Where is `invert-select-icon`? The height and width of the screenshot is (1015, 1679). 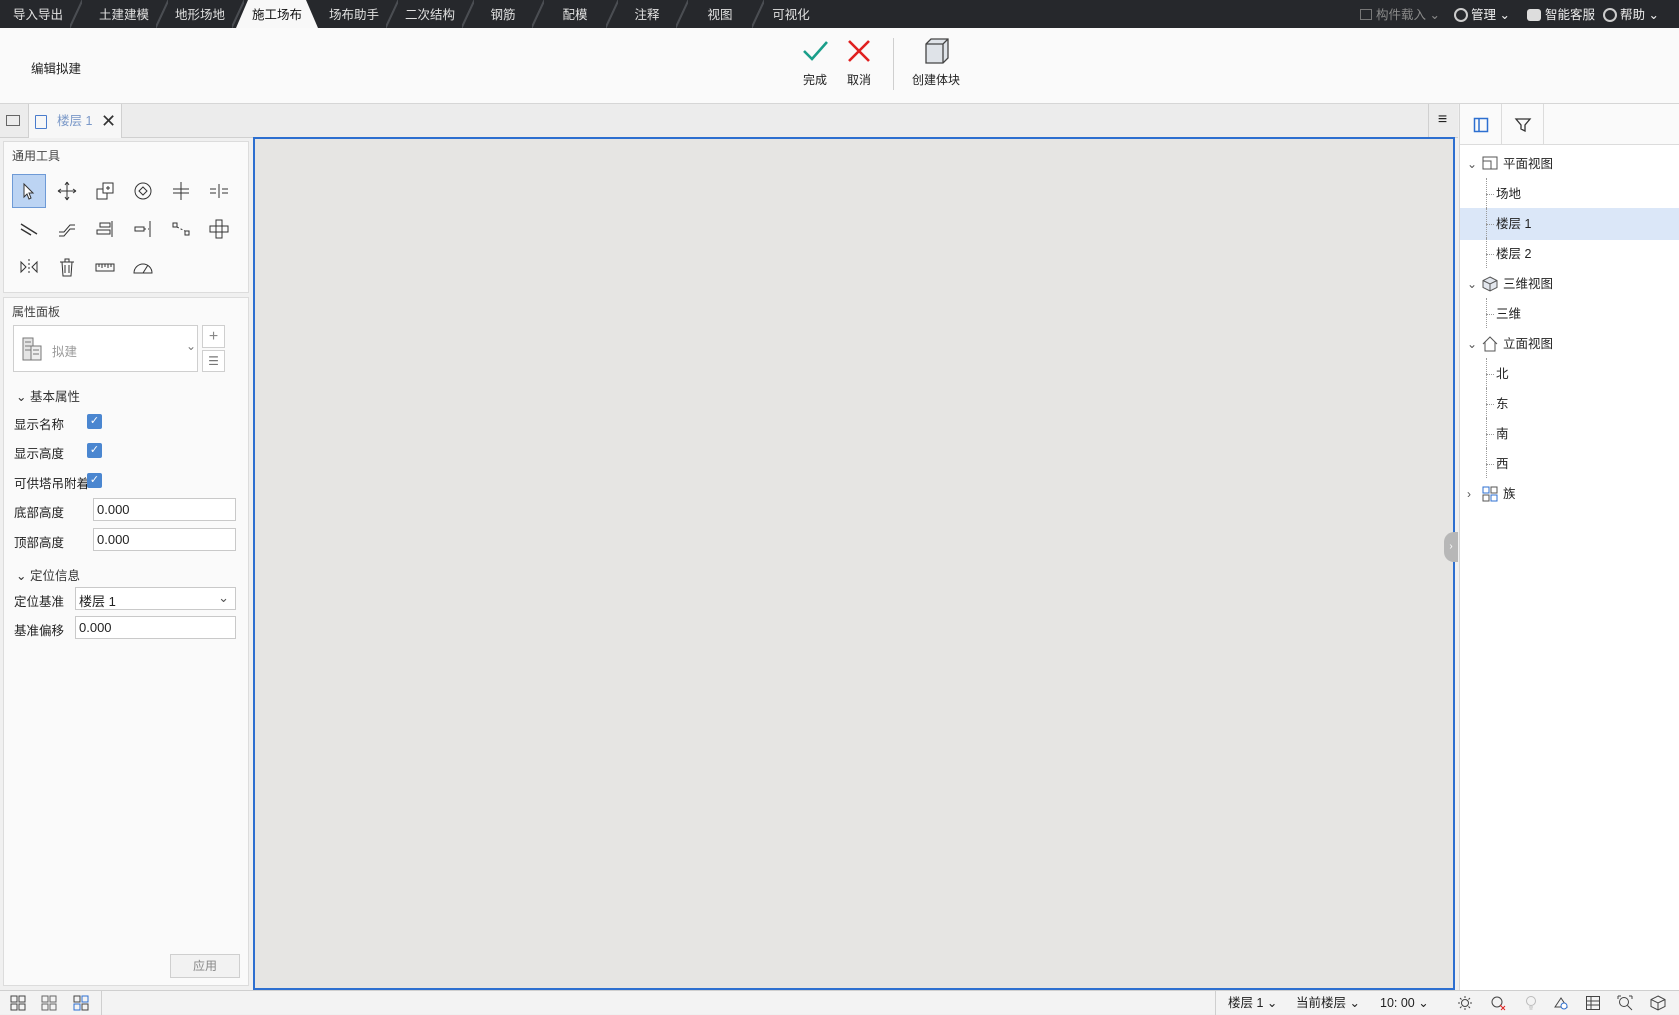 invert-select-icon is located at coordinates (81, 1003).